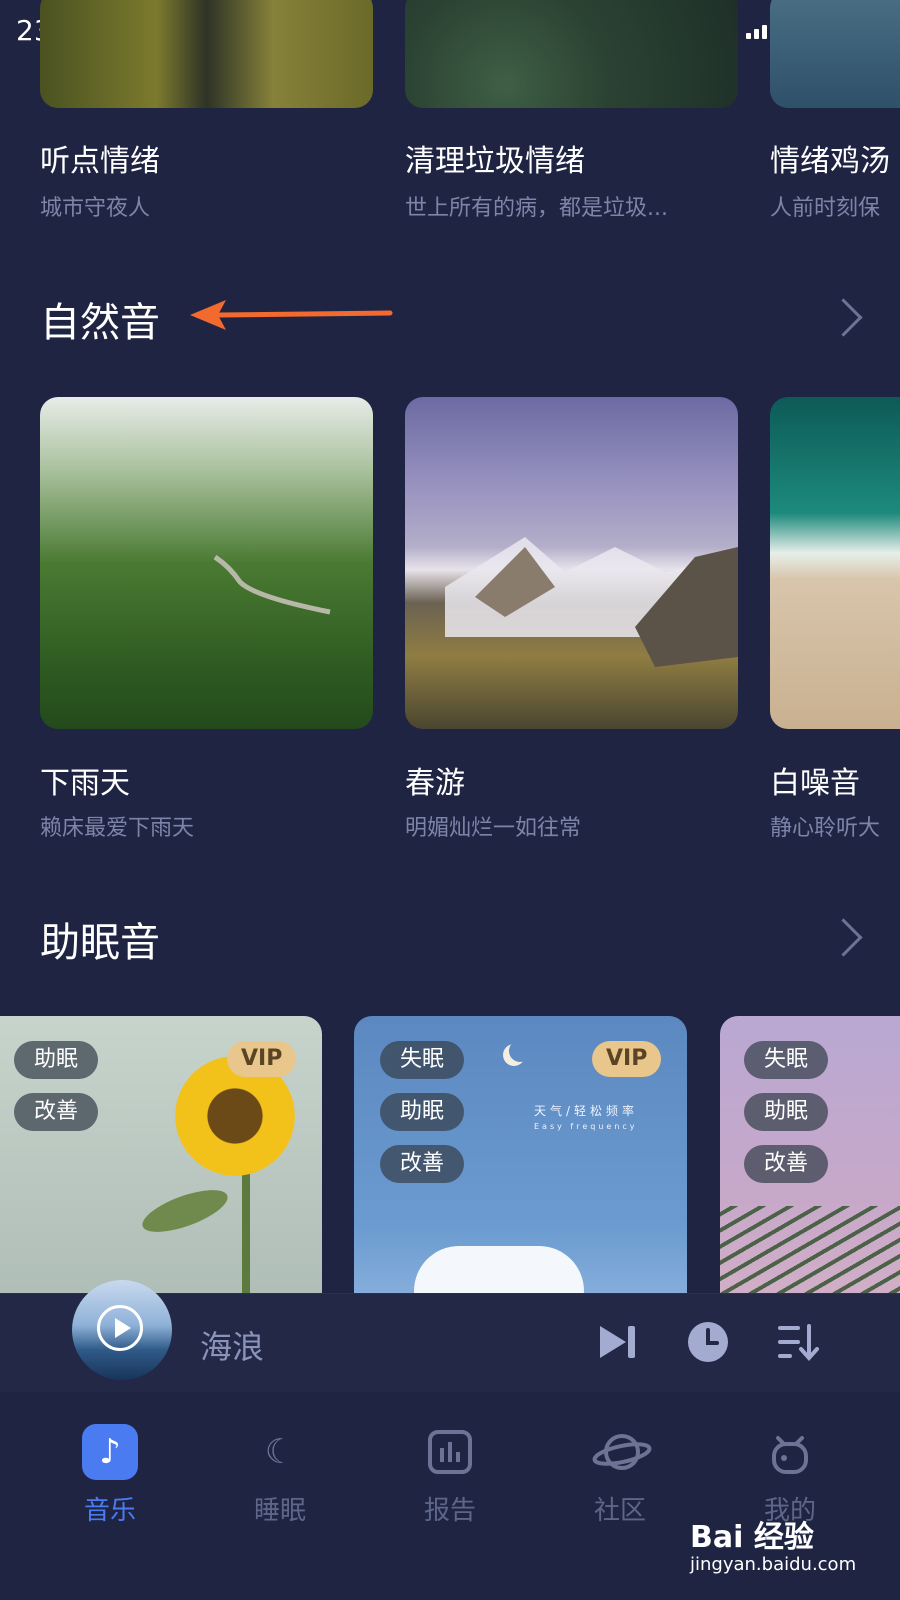 The image size is (900, 1600). Describe the element at coordinates (280, 1475) in the screenshot. I see `nav-item-sleep: ☾ 睡眠` at that location.